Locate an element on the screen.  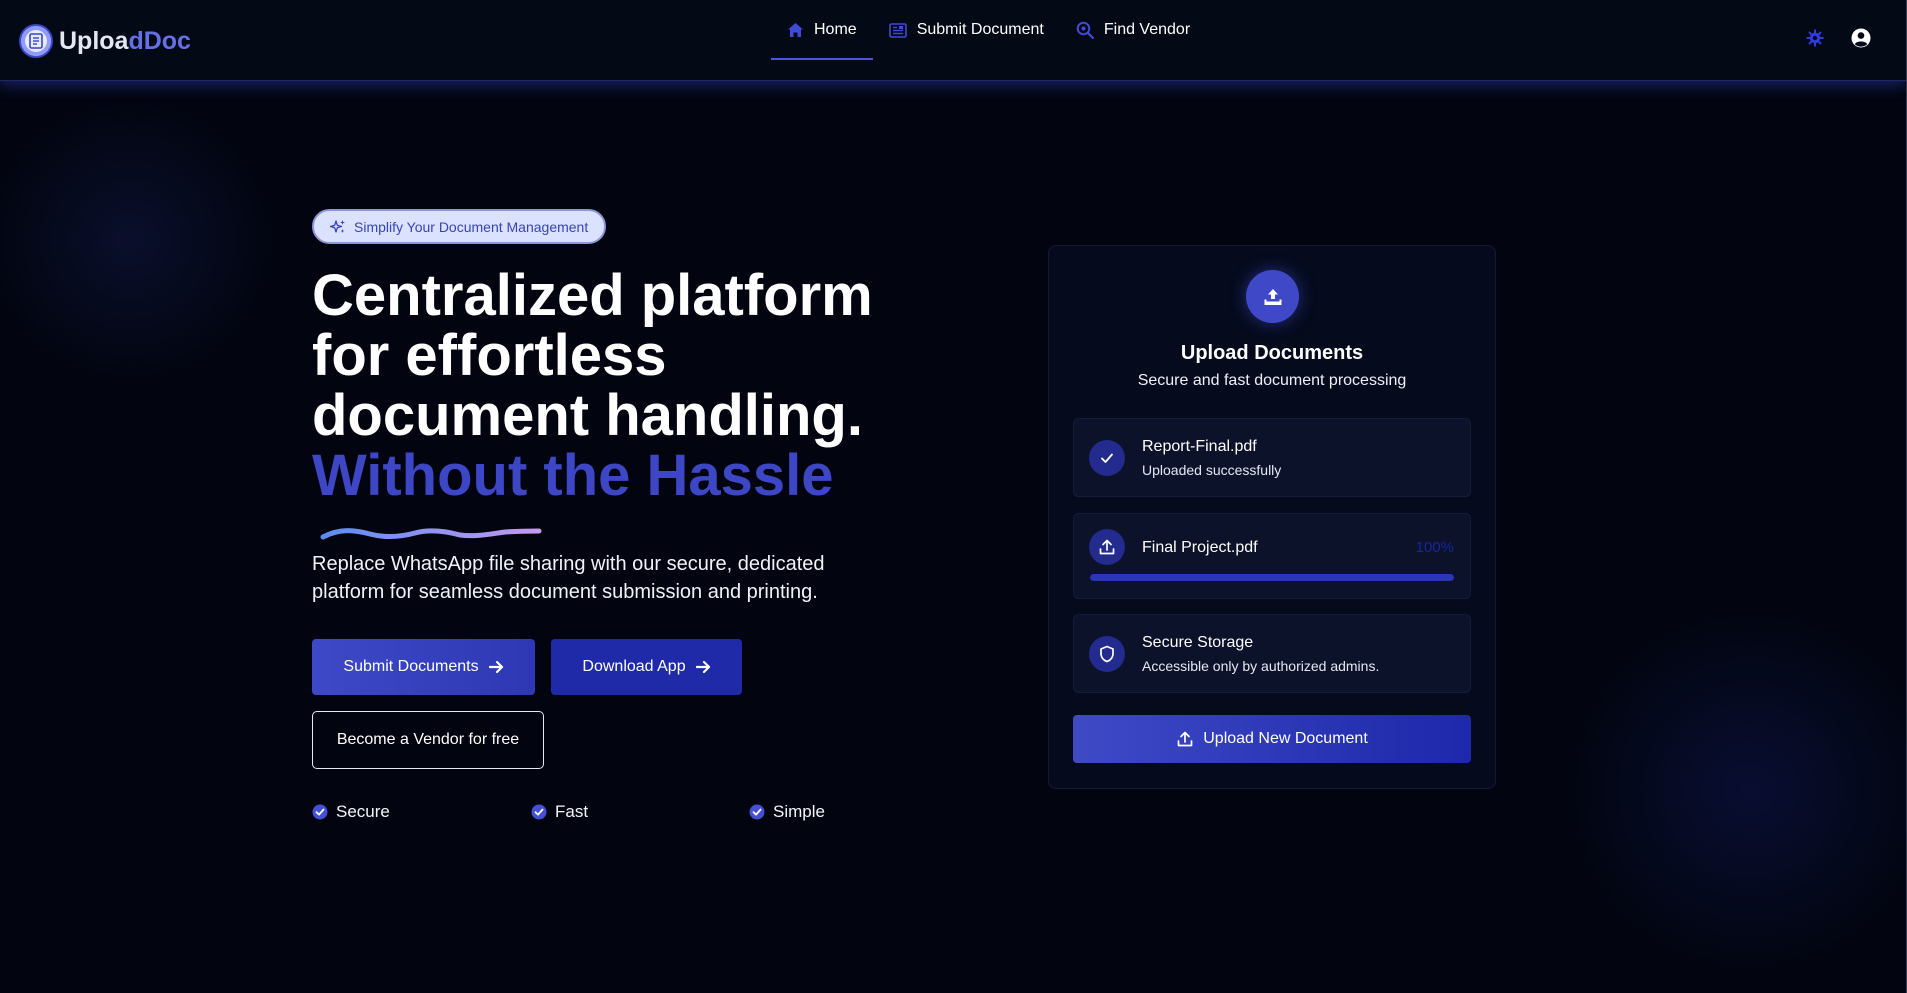
nav-links: Home Submit Document Find Vendor is located at coordinates (988, 40).